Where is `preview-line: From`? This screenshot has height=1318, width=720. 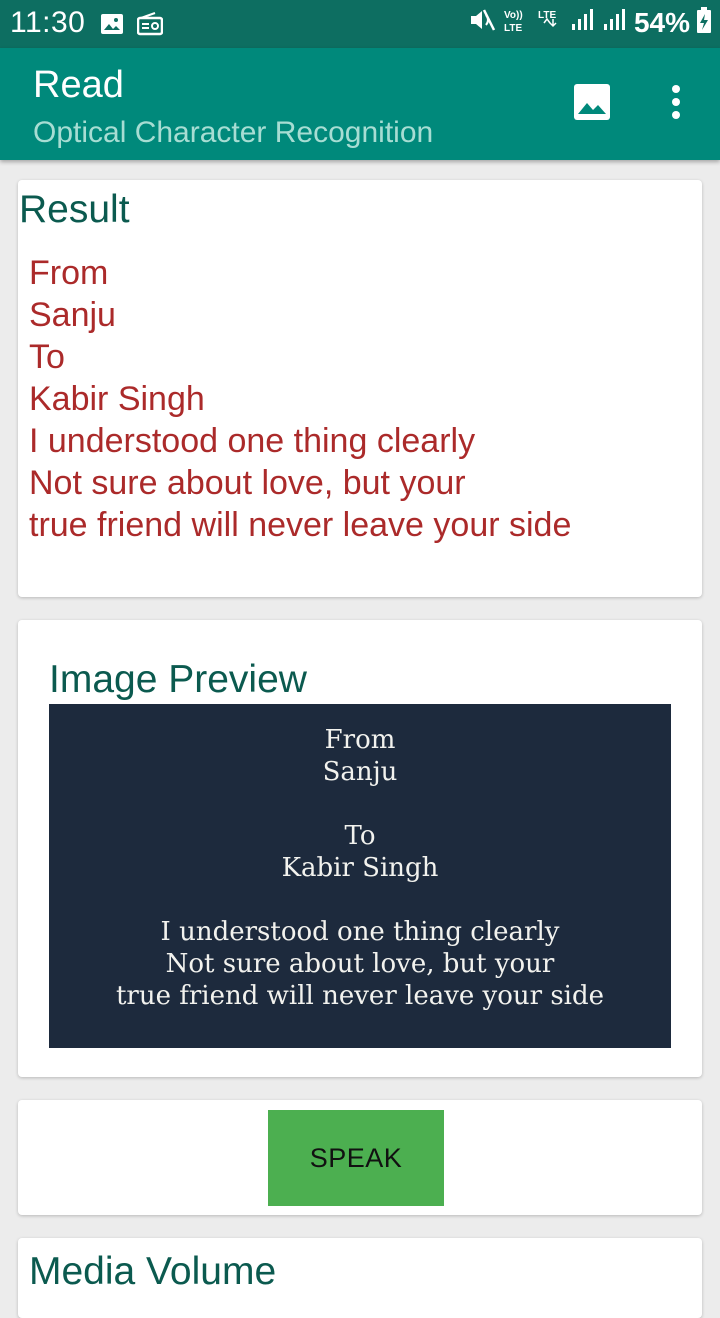 preview-line: From is located at coordinates (360, 740).